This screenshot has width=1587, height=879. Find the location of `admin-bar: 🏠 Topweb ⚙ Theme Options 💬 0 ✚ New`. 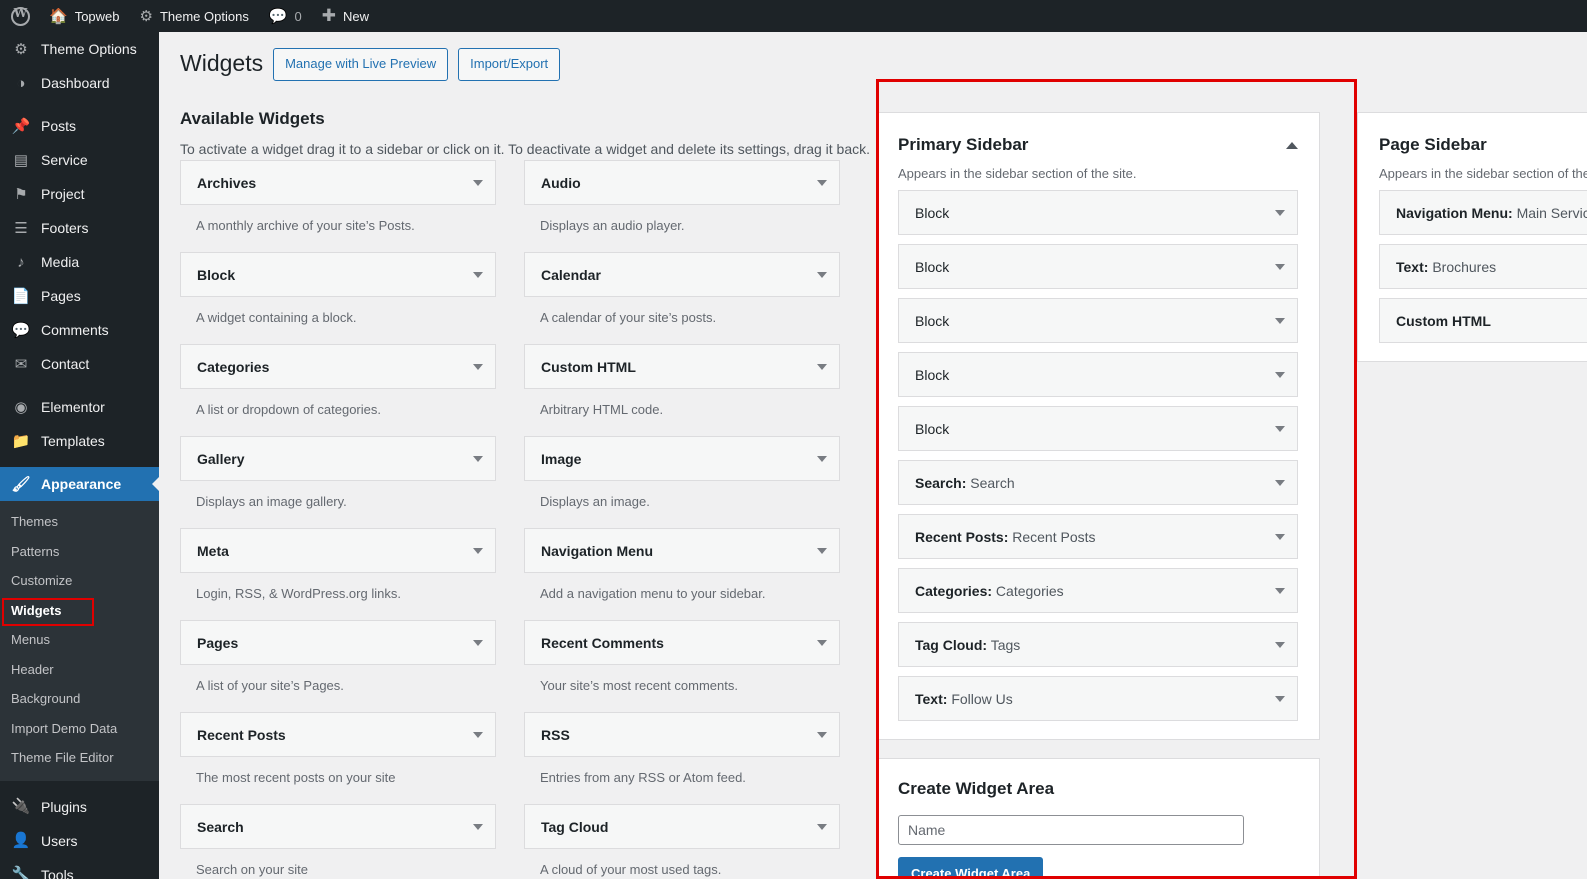

admin-bar: 🏠 Topweb ⚙ Theme Options 💬 0 ✚ New is located at coordinates (793, 16).